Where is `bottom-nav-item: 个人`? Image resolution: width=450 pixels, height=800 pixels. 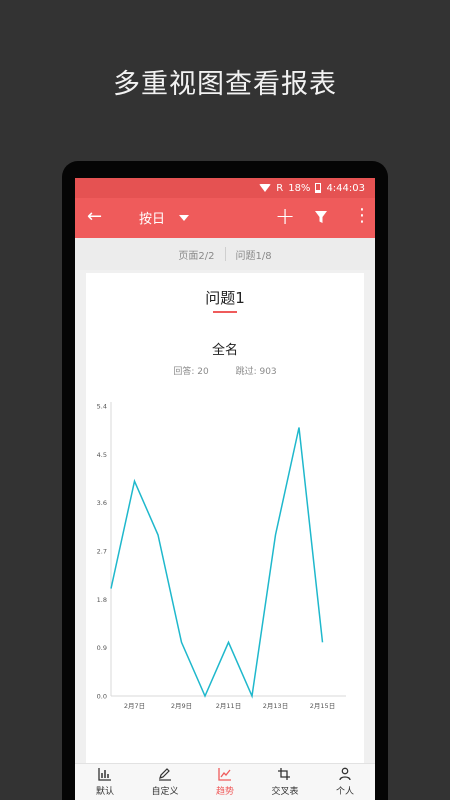 bottom-nav-item: 个人 is located at coordinates (345, 782).